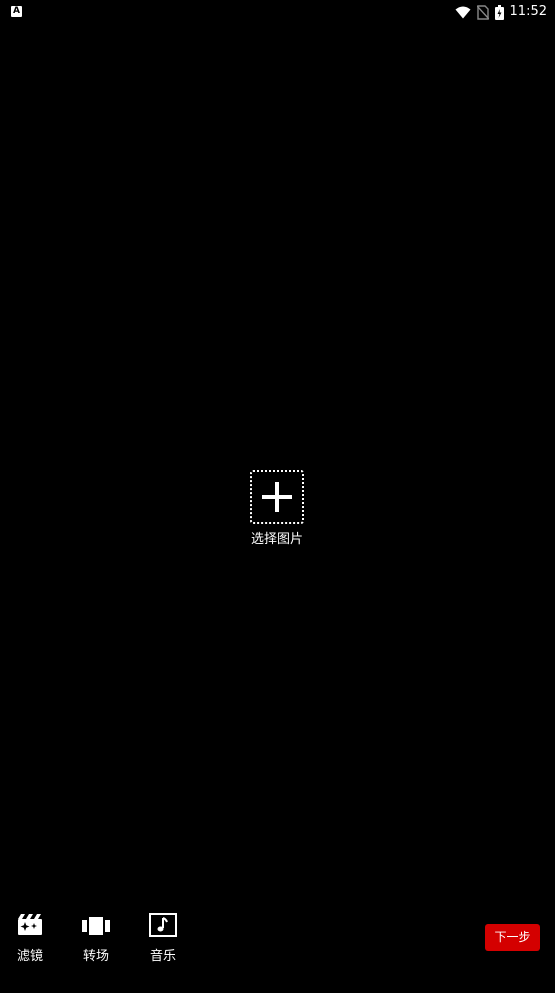 This screenshot has width=555, height=993. What do you see at coordinates (16, 11) in the screenshot?
I see `notification-a-icon: A` at bounding box center [16, 11].